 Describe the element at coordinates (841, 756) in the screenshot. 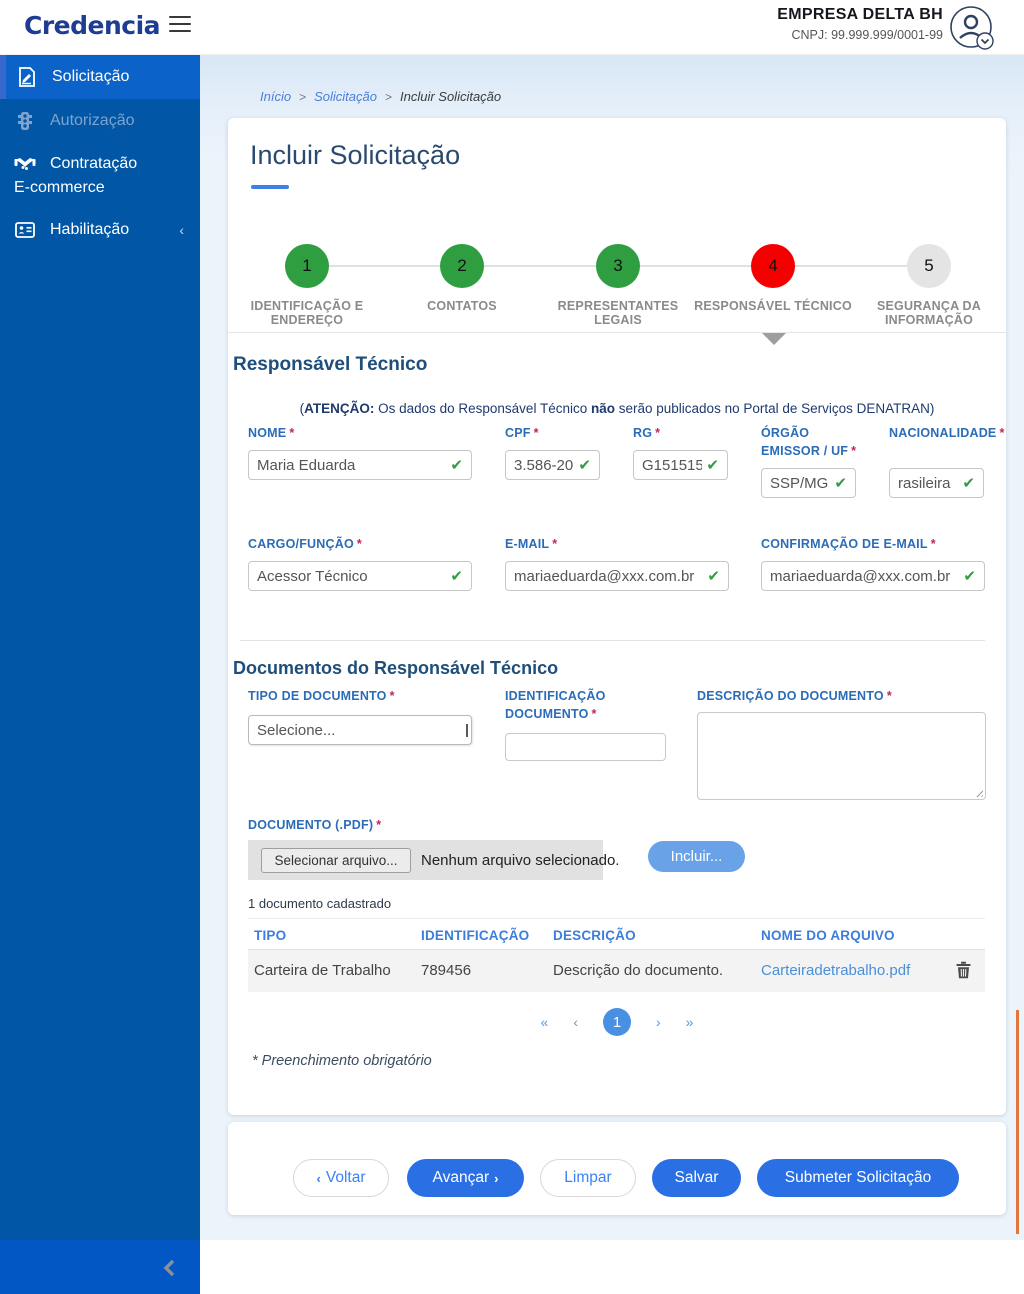

I see `descricao-documento-textarea` at that location.